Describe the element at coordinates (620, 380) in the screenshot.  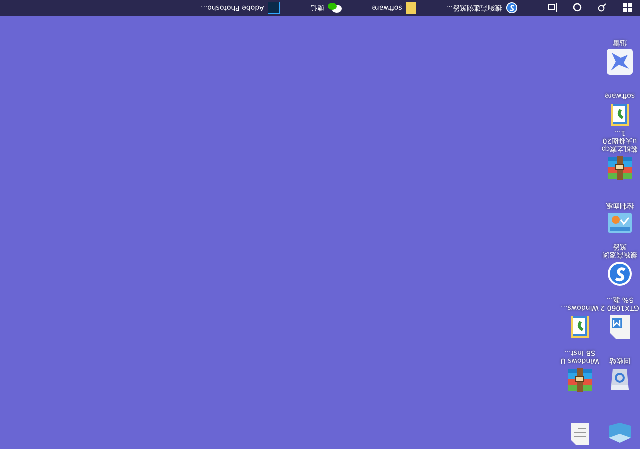
I see `recycle-bin-icon` at that location.